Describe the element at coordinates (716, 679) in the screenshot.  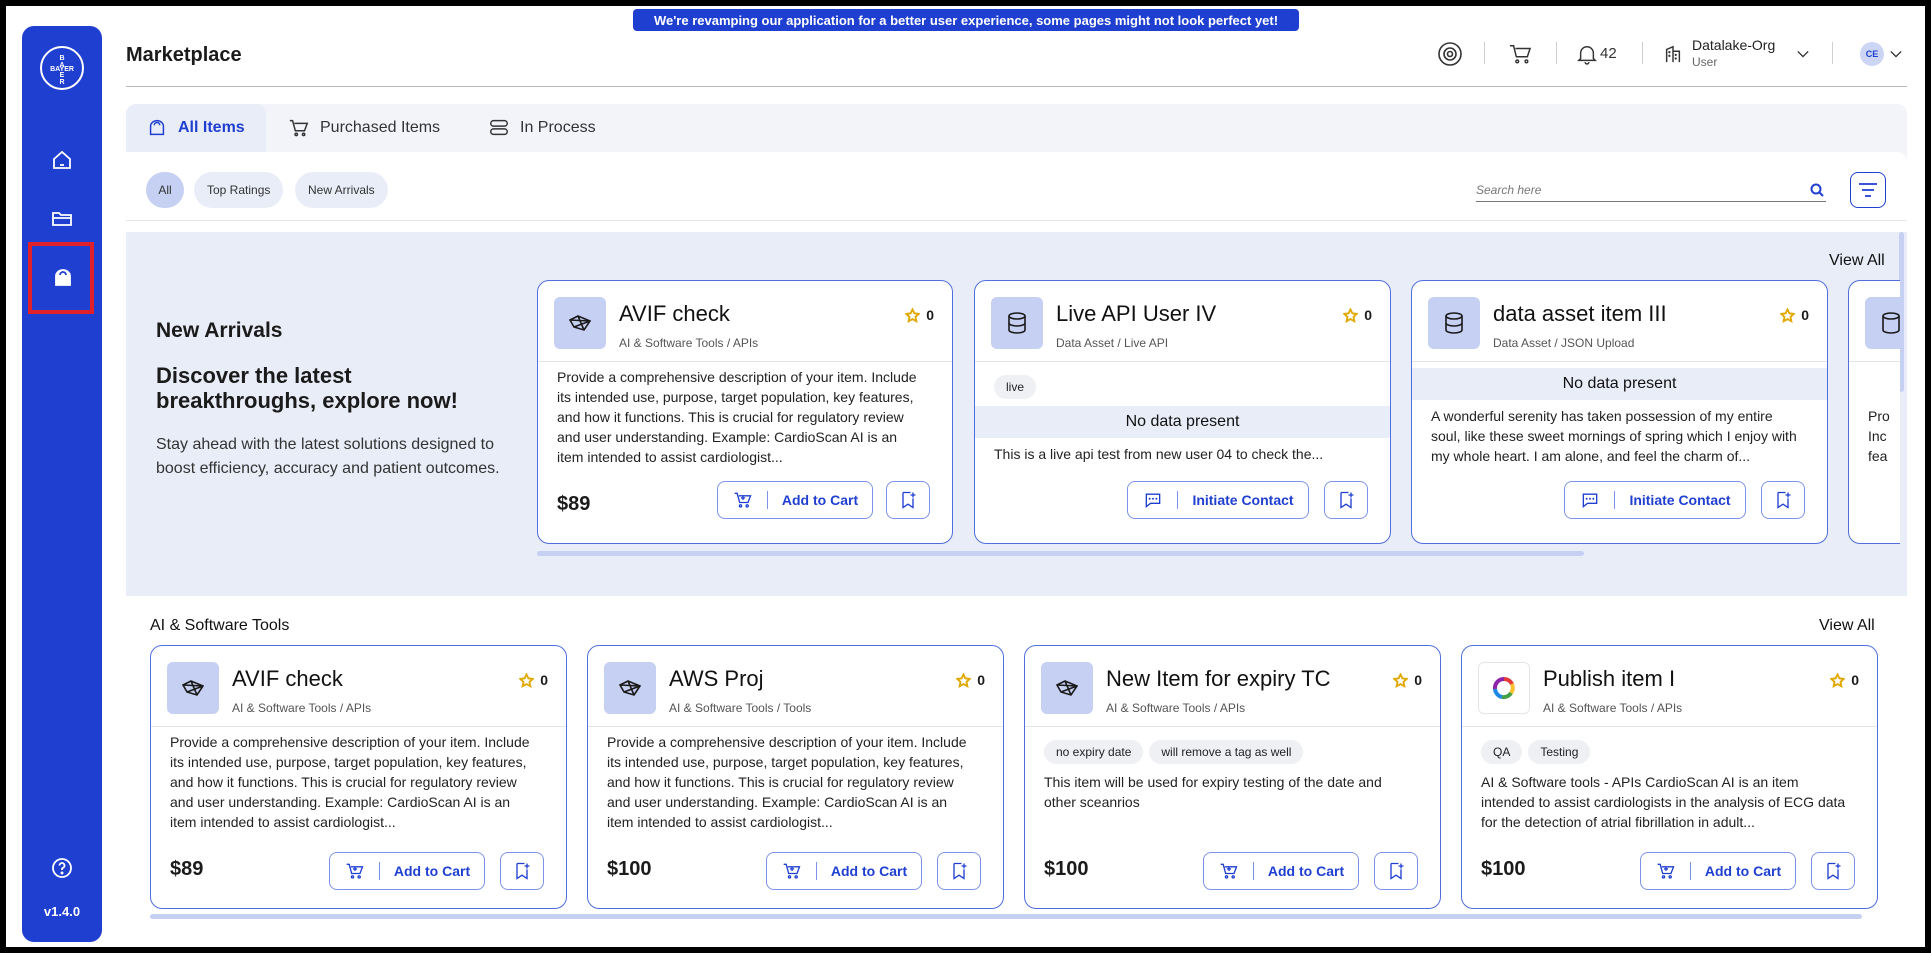
I see `product-title: AWS Proj` at that location.